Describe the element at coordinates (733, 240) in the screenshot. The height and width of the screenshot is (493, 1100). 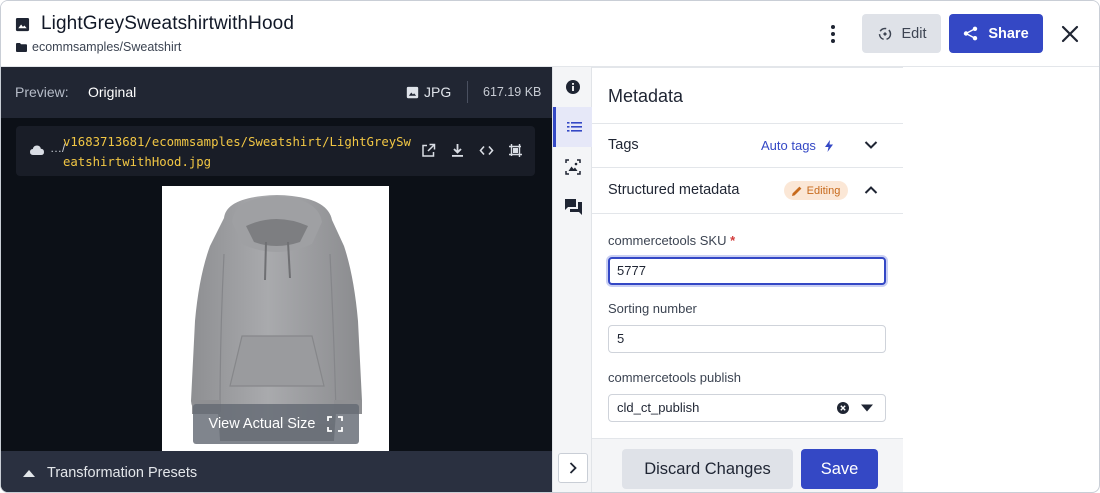
I see `required-marker: *` at that location.